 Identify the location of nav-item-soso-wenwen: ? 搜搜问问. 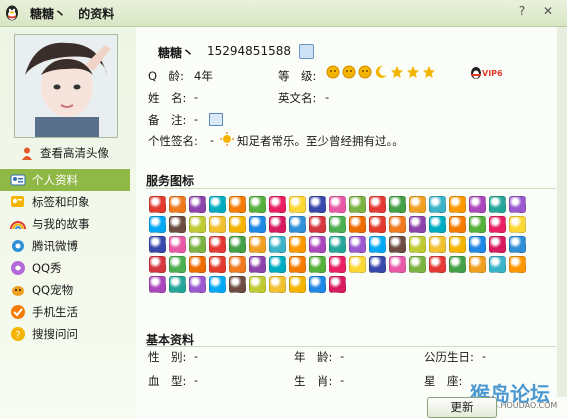
(65, 334).